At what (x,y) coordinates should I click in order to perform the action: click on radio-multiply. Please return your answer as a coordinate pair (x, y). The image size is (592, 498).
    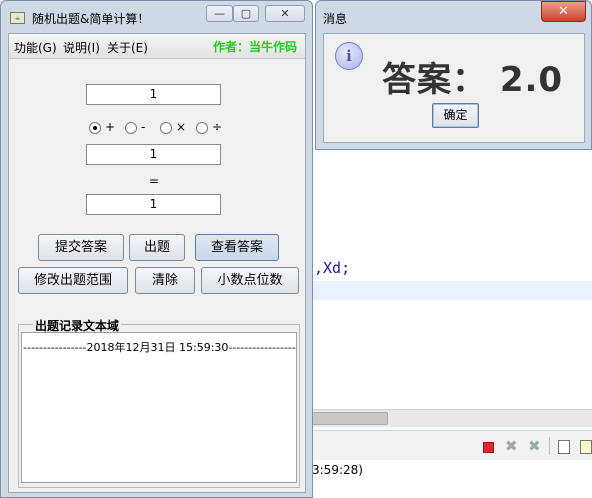
    Looking at the image, I should click on (166, 128).